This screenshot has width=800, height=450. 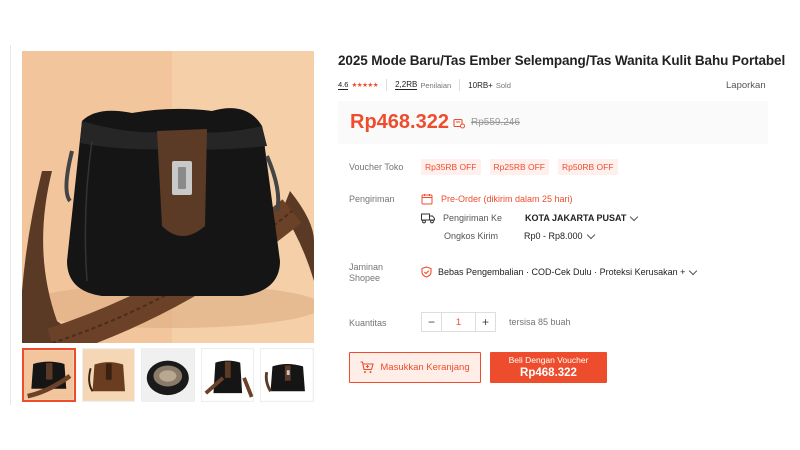 What do you see at coordinates (548, 373) in the screenshot?
I see `buy-price: Rp468.322` at bounding box center [548, 373].